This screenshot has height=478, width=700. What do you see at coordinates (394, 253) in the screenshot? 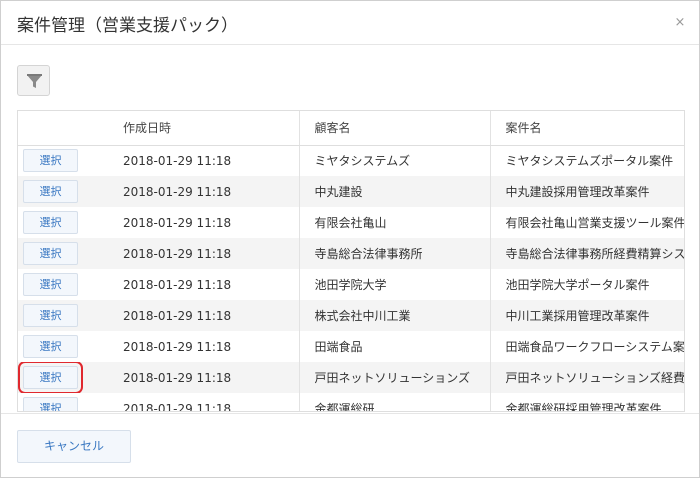
I see `client-name-cell: 寺島総合法律事務所` at bounding box center [394, 253].